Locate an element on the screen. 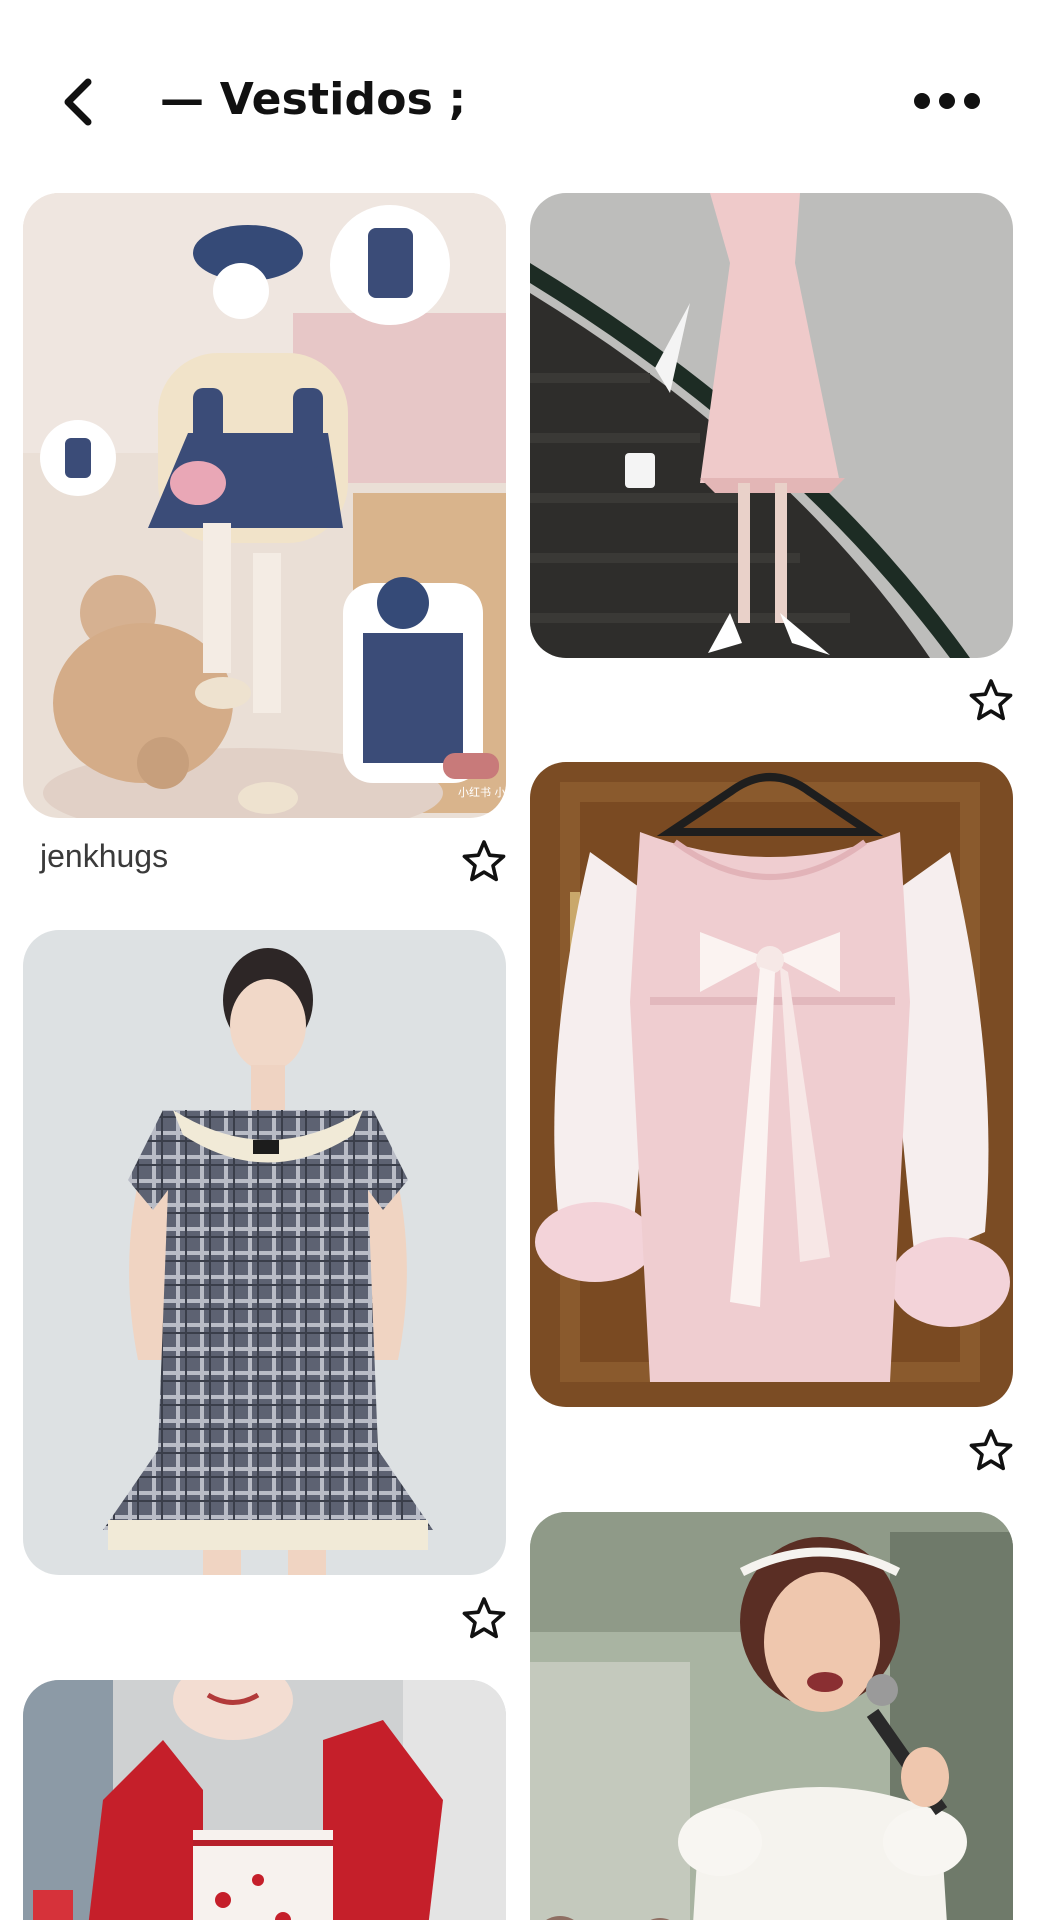 The height and width of the screenshot is (1920, 1037). more-horizontal-icon is located at coordinates (947, 101).